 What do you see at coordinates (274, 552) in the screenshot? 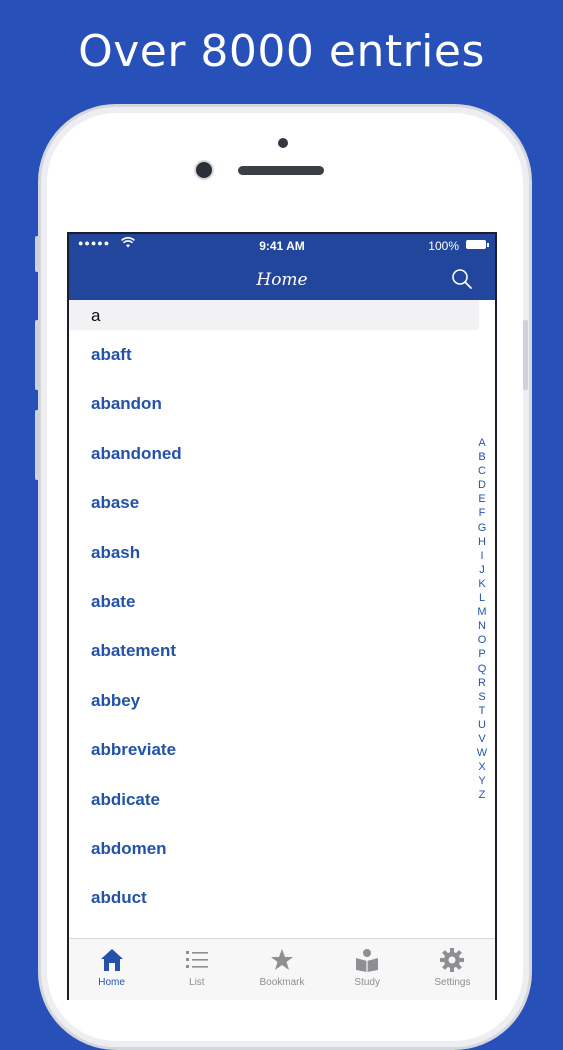
I see `list-item: abash` at bounding box center [274, 552].